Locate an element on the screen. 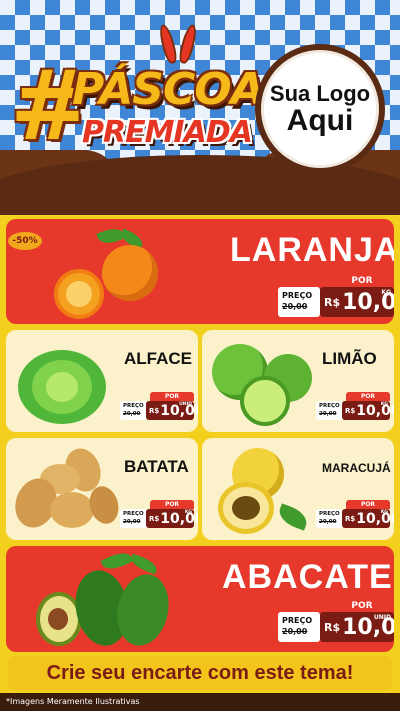 This screenshot has width=400, height=711. discount-badge: -50% is located at coordinates (25, 241).